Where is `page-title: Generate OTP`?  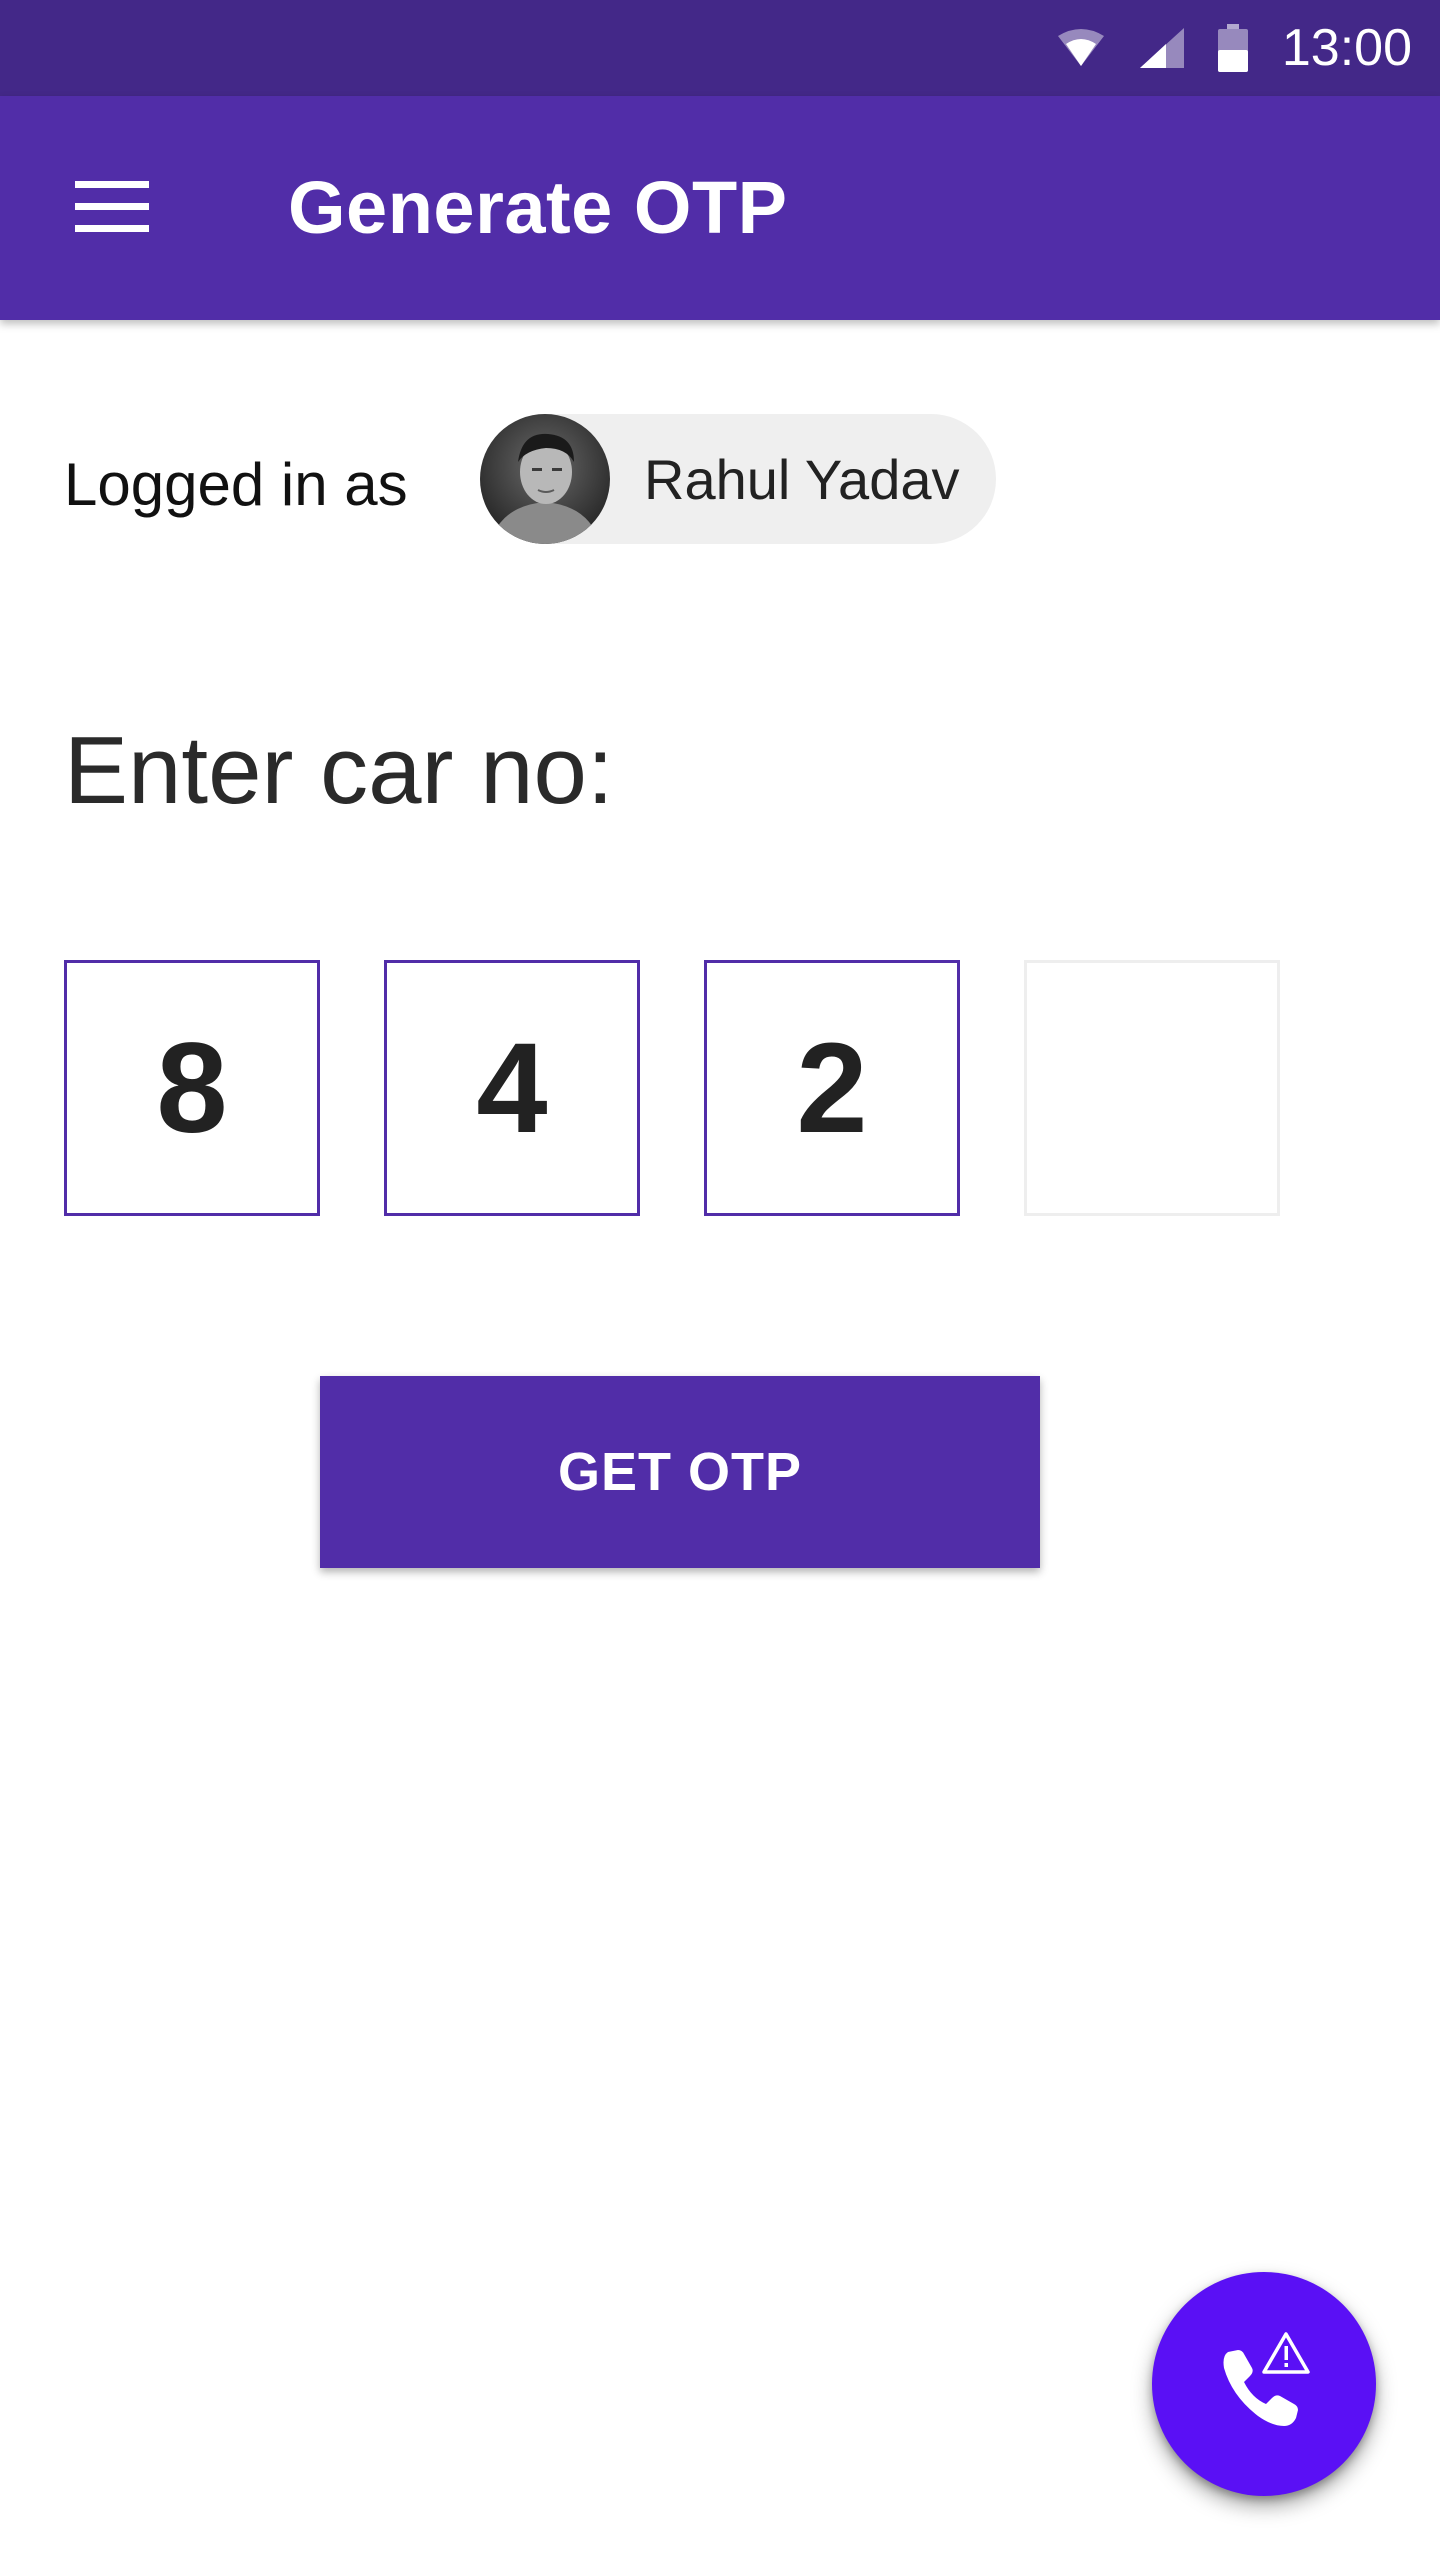 page-title: Generate OTP is located at coordinates (538, 207).